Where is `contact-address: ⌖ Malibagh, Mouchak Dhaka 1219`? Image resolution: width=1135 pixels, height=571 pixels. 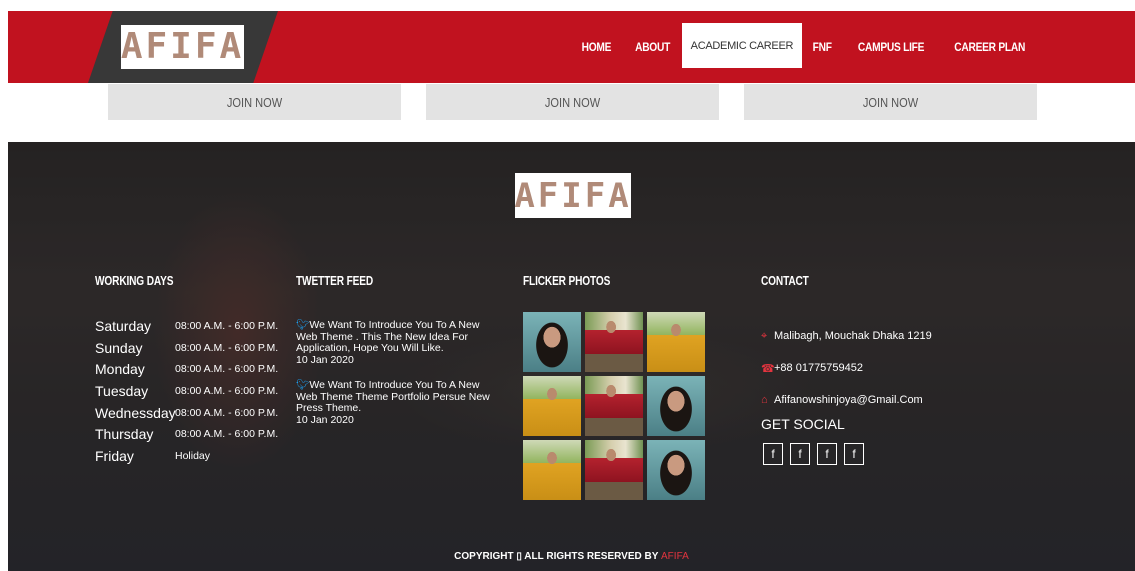
contact-address: ⌖ Malibagh, Mouchak Dhaka 1219 is located at coordinates (846, 336).